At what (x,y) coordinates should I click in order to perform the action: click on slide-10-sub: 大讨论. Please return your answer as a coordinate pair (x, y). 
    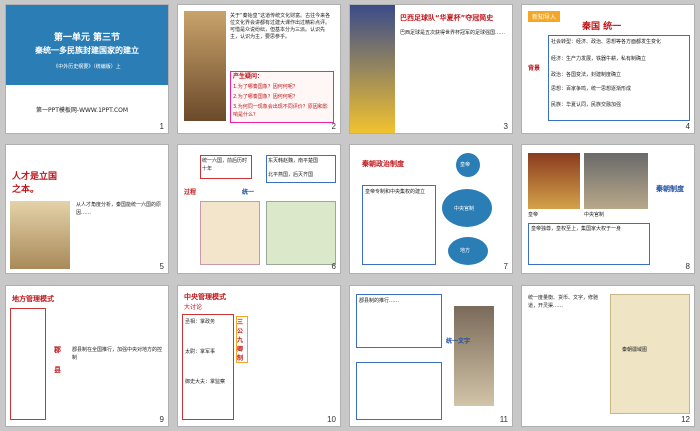
    Looking at the image, I should click on (193, 307).